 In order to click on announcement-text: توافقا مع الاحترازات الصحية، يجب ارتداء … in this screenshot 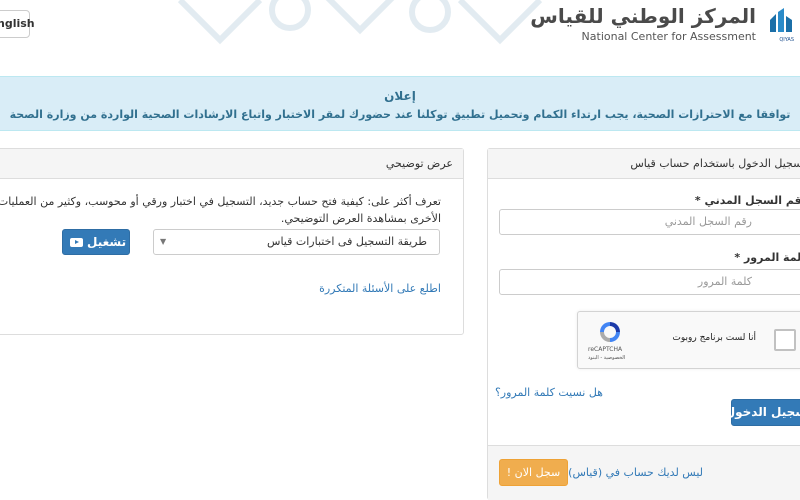, I will do `click(400, 114)`.